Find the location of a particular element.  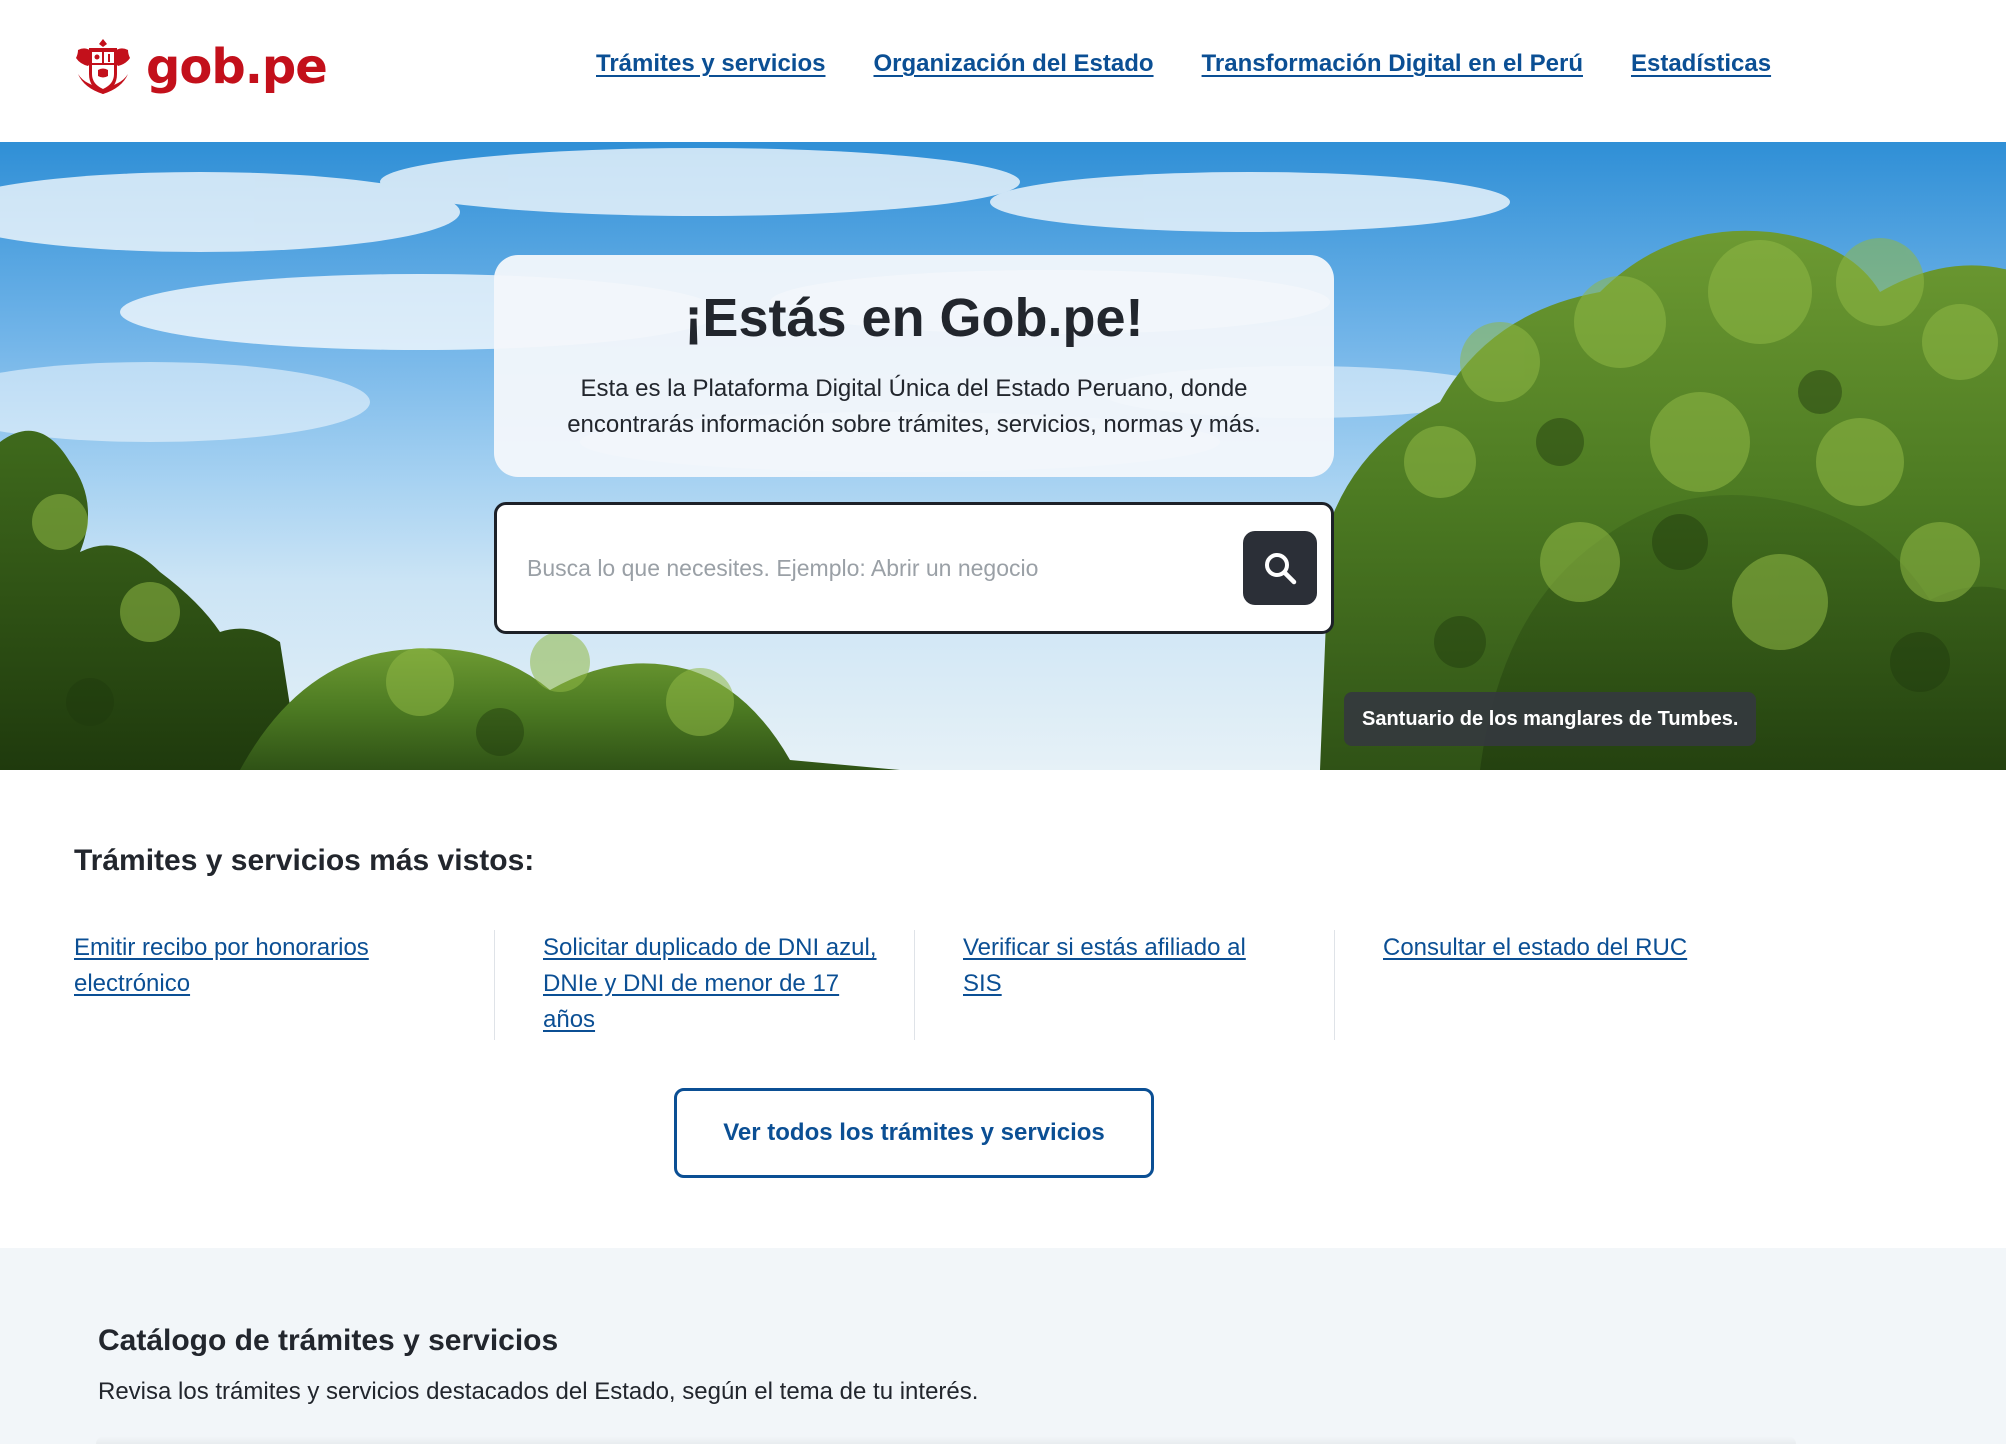

search-button is located at coordinates (1280, 568).